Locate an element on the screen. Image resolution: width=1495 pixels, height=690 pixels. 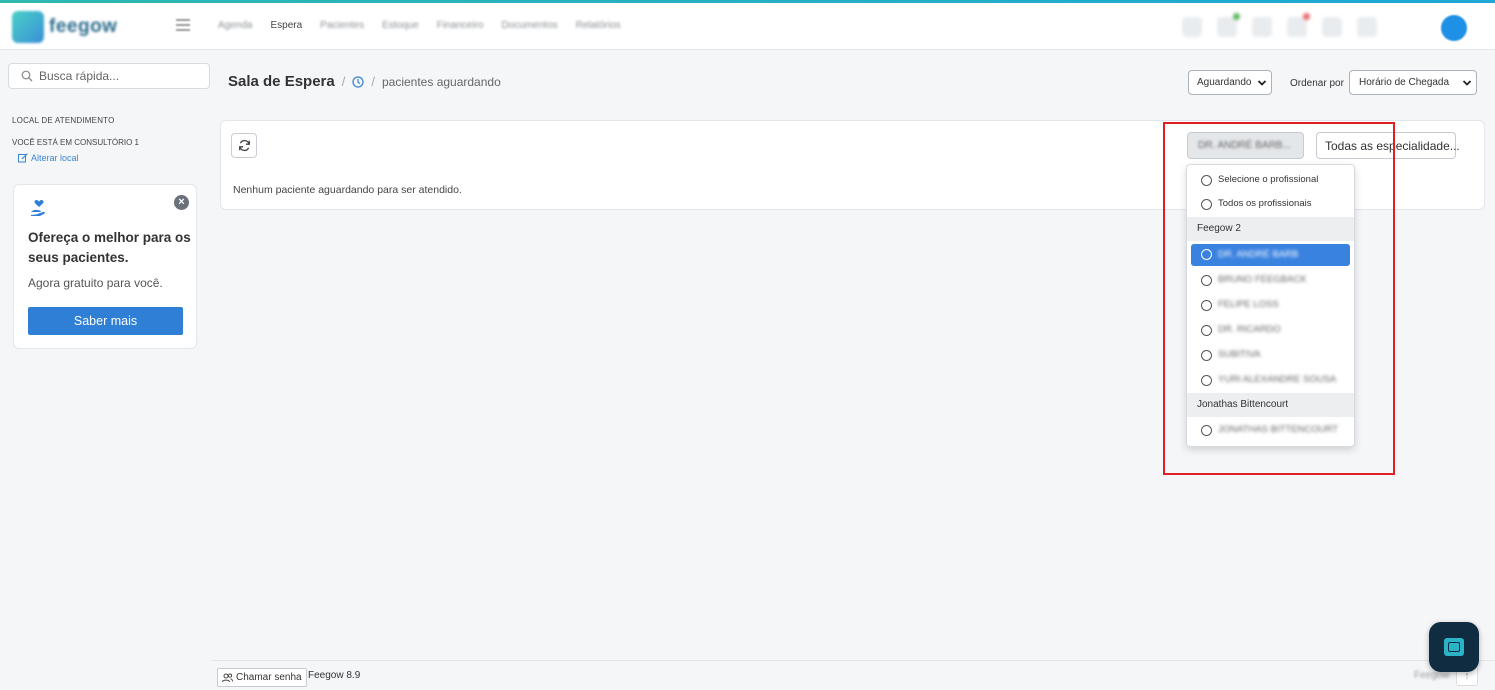
dropdown-option: JONATHAS BITTENCOURT is located at coordinates (1270, 431).